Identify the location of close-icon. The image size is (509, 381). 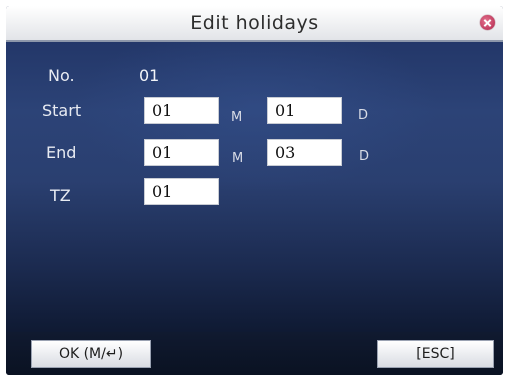
(487, 22).